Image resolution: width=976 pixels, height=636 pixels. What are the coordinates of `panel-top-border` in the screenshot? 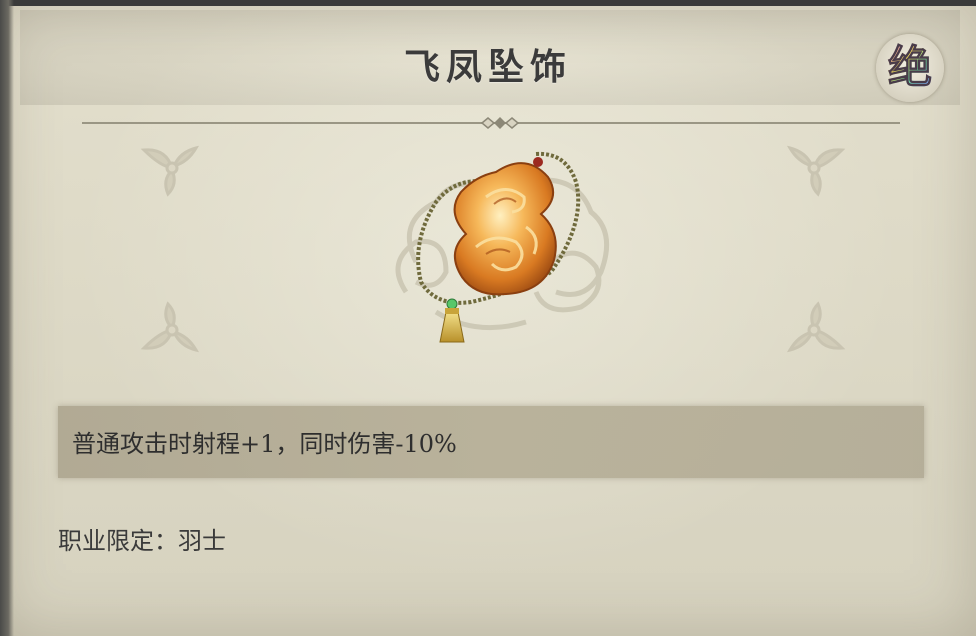 It's located at (488, 3).